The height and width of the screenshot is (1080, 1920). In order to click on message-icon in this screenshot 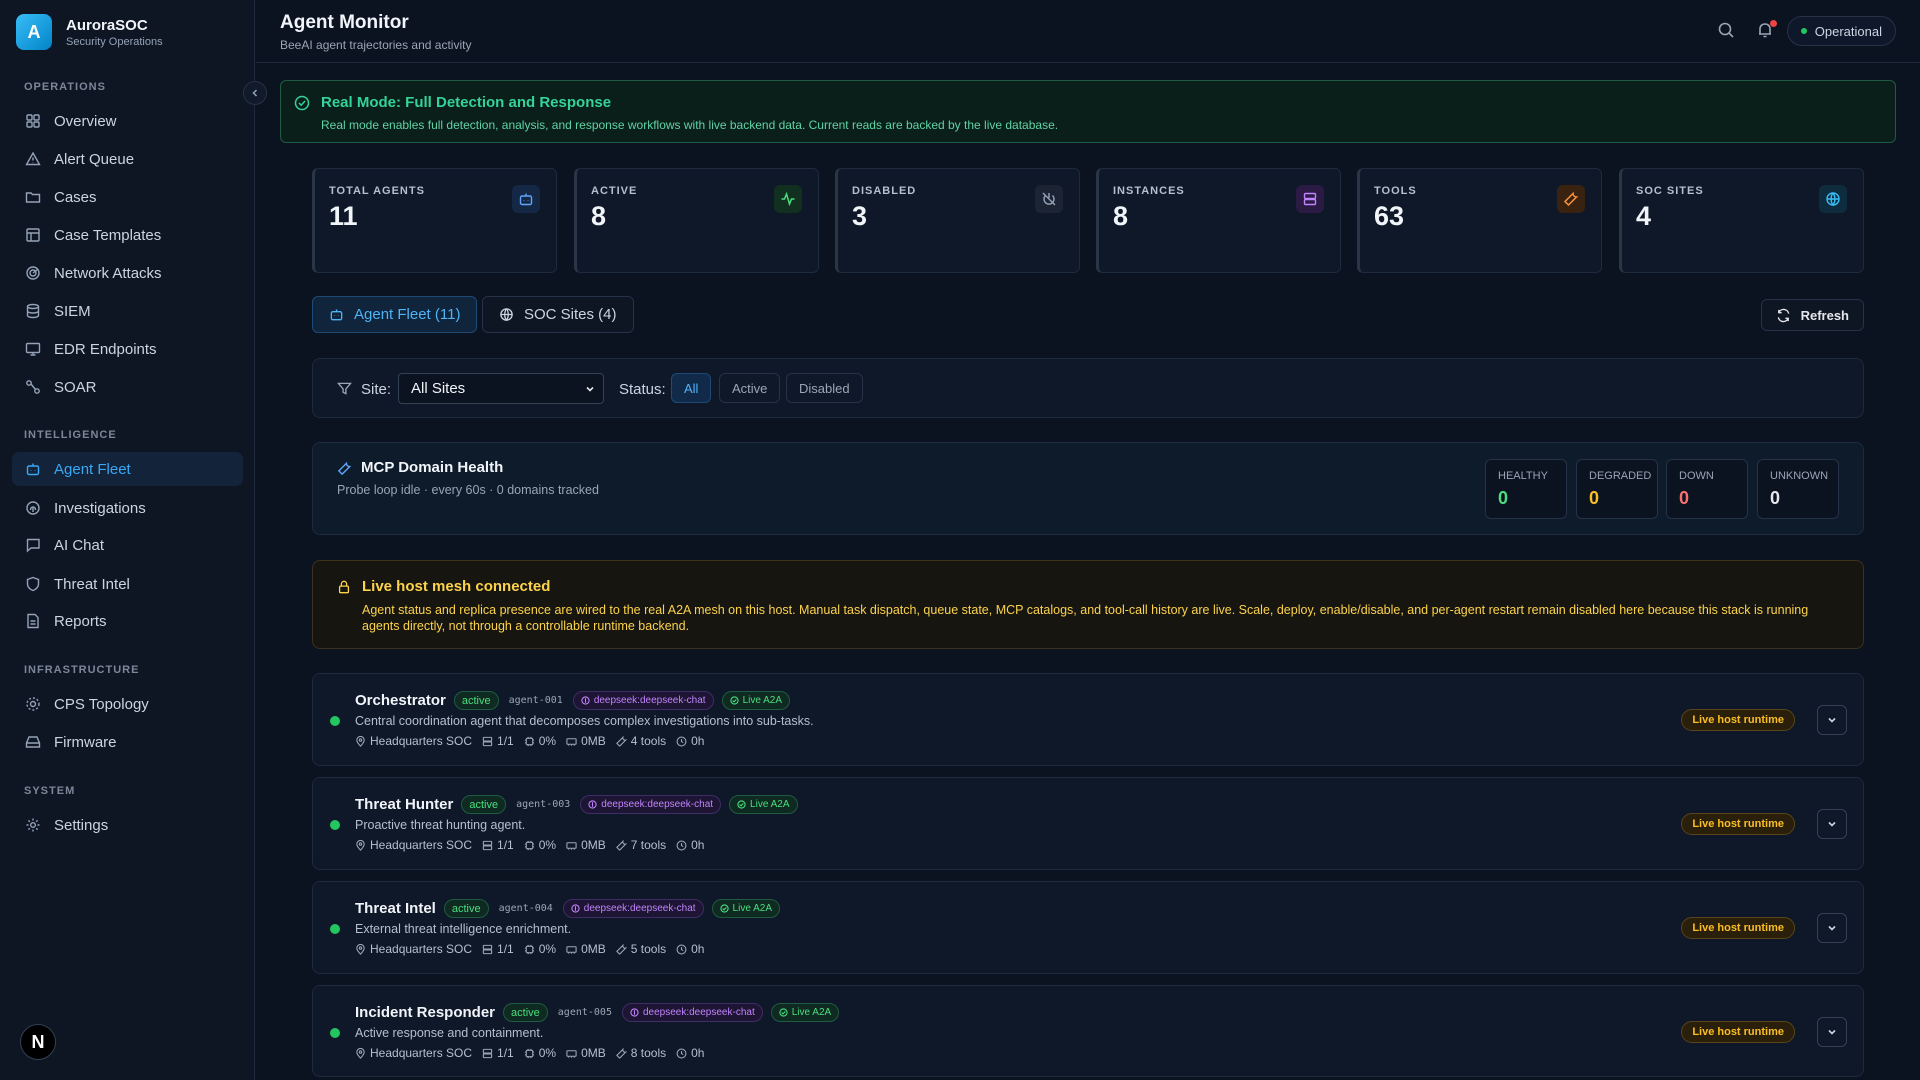, I will do `click(33, 545)`.